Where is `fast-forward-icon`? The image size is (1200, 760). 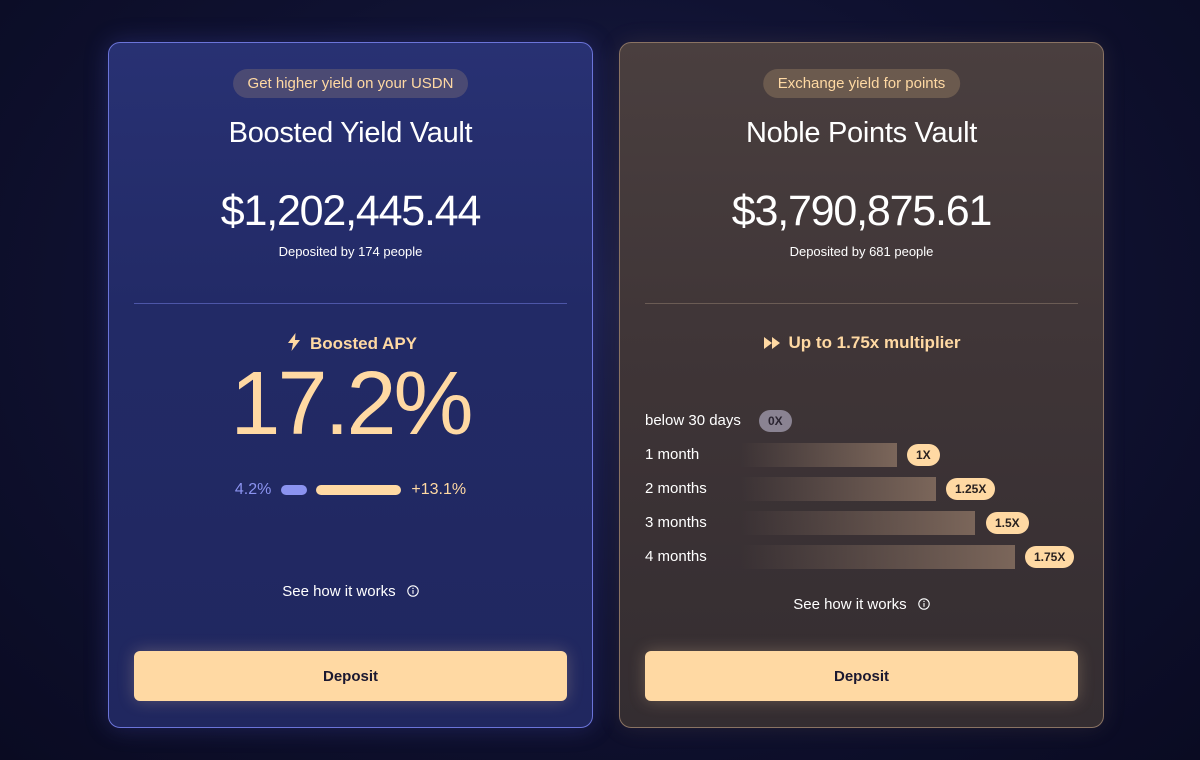 fast-forward-icon is located at coordinates (773, 345).